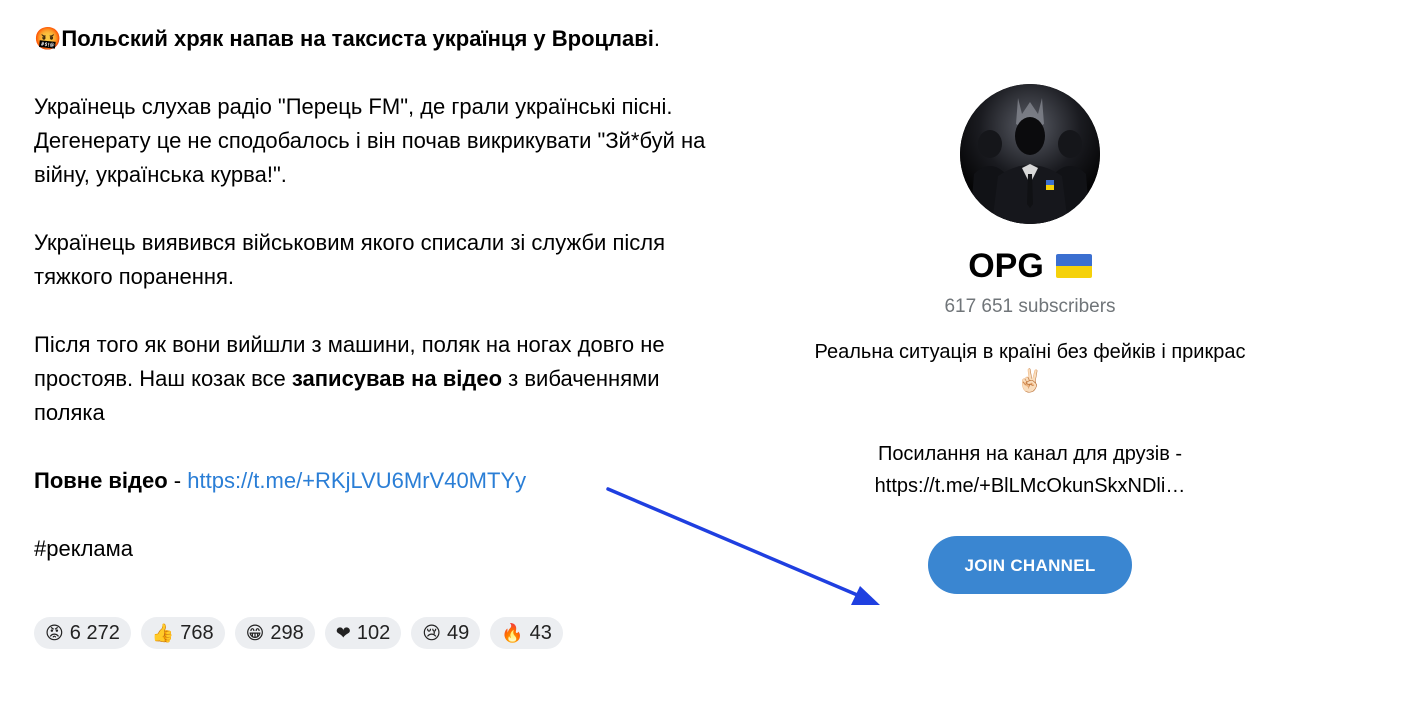  Describe the element at coordinates (1030, 306) in the screenshot. I see `subscriber-count: 617 651 subscribers` at that location.